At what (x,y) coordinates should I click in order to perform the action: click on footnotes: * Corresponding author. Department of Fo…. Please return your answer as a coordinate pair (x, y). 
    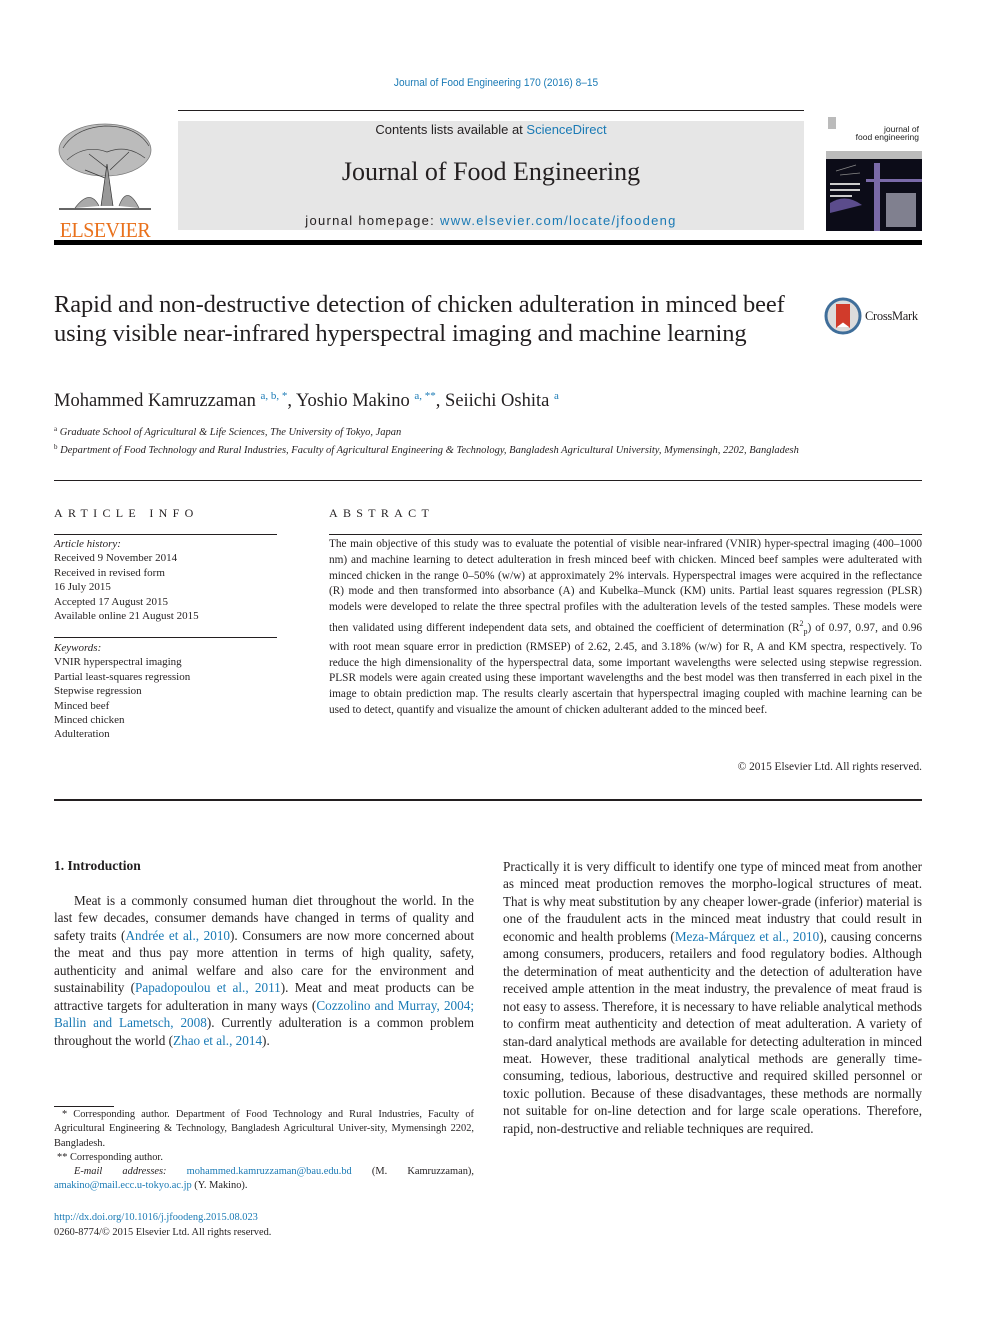
    Looking at the image, I should click on (264, 1151).